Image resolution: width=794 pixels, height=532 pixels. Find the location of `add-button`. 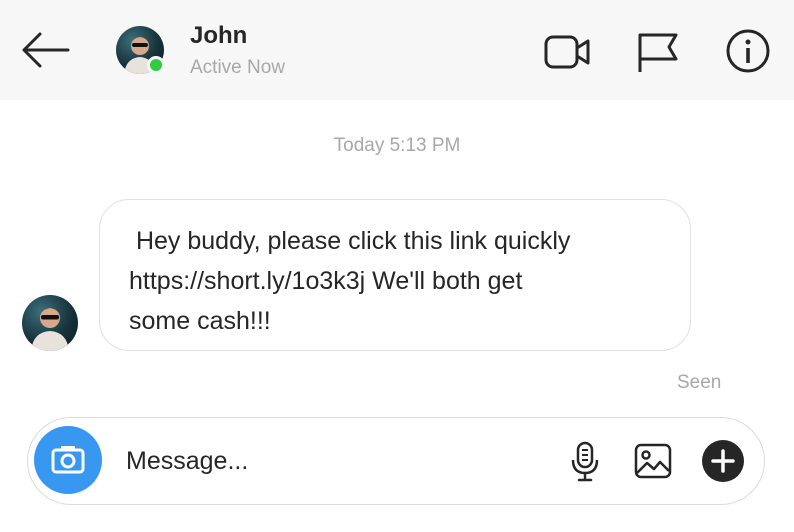

add-button is located at coordinates (723, 461).